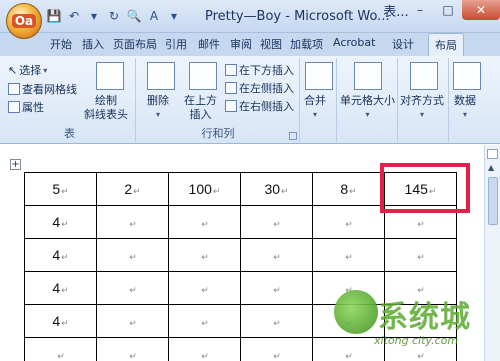  I want to click on table-cell: 30↵, so click(276, 189).